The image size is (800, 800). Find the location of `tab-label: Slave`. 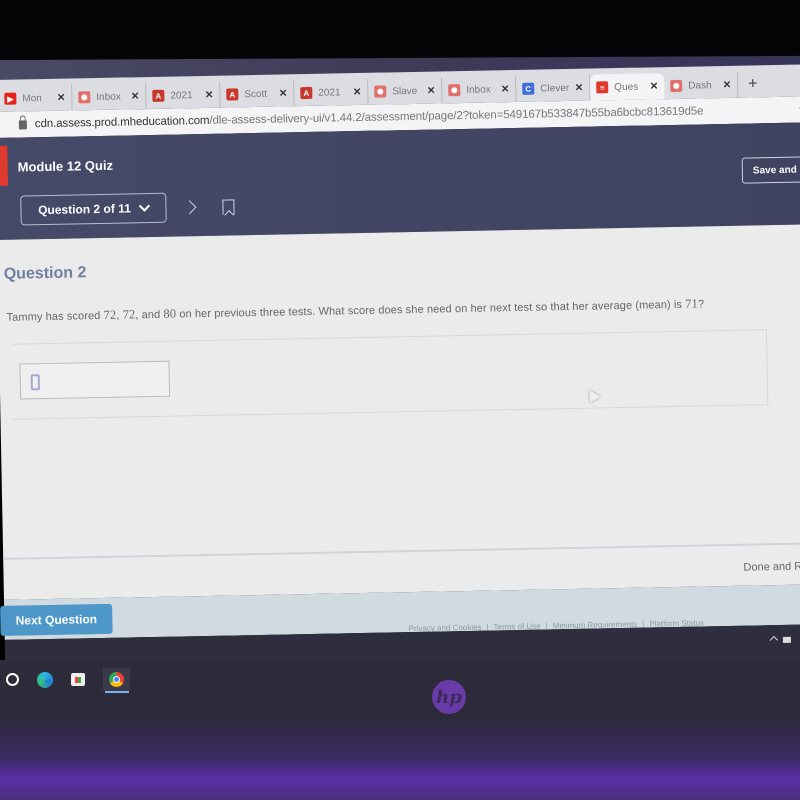

tab-label: Slave is located at coordinates (405, 91).